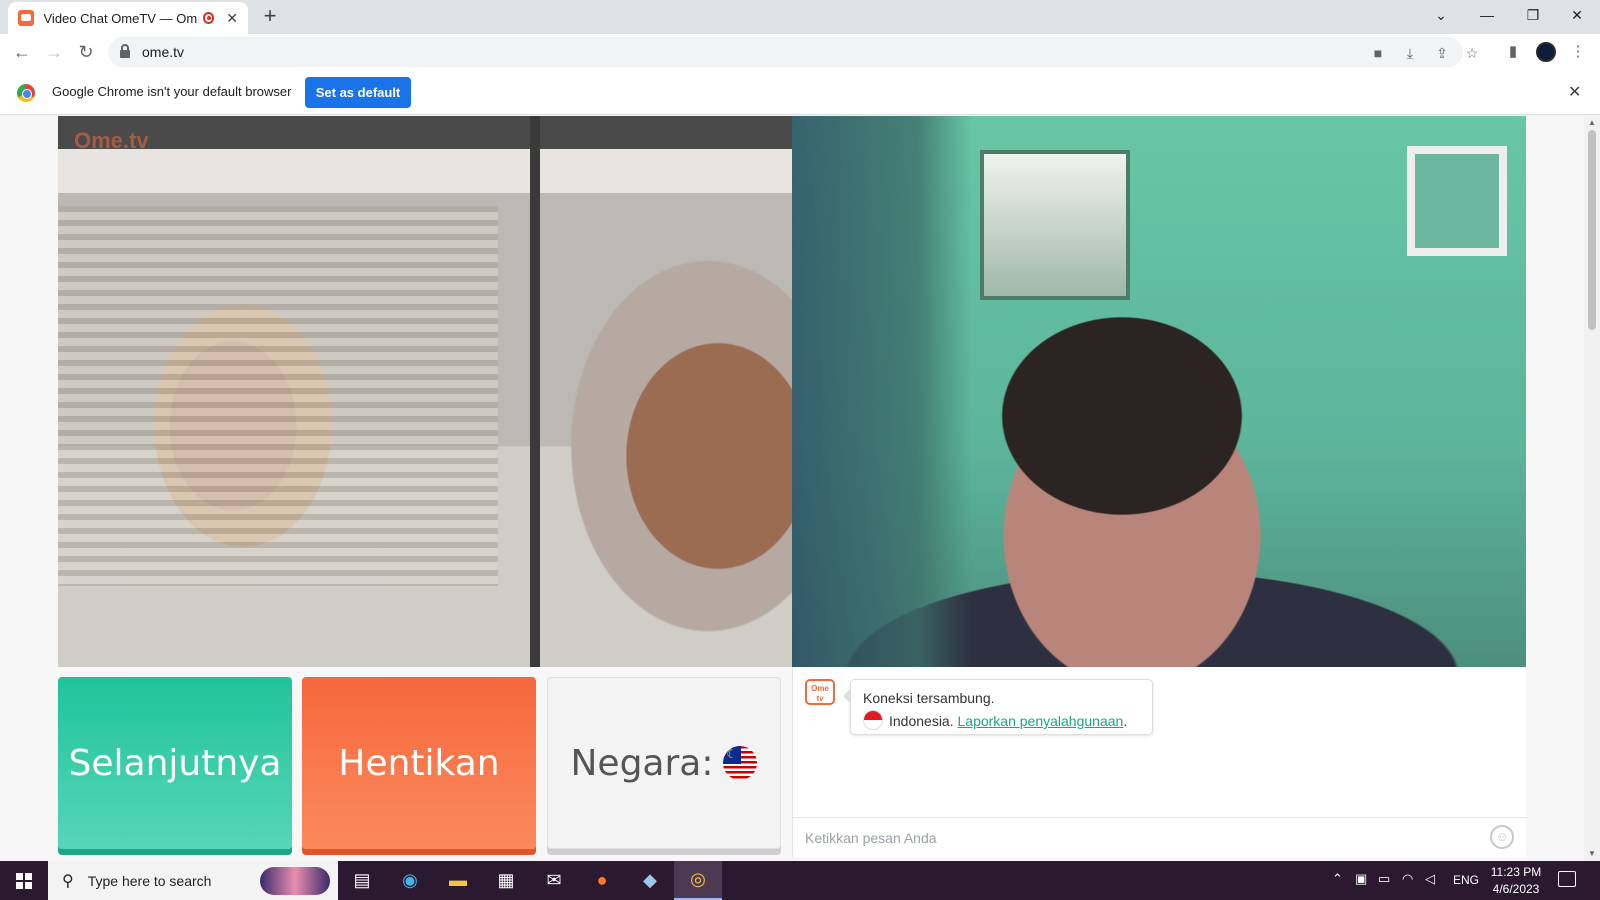  What do you see at coordinates (1378, 53) in the screenshot?
I see `camera-in-use-icon: ■` at bounding box center [1378, 53].